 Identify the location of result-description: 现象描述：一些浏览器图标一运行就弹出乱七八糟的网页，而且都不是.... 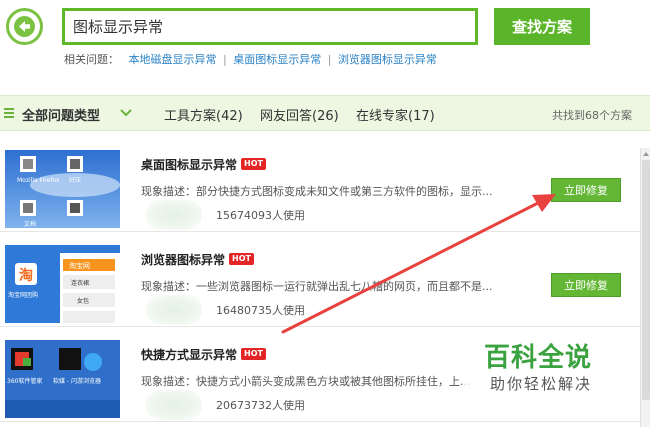
(317, 286).